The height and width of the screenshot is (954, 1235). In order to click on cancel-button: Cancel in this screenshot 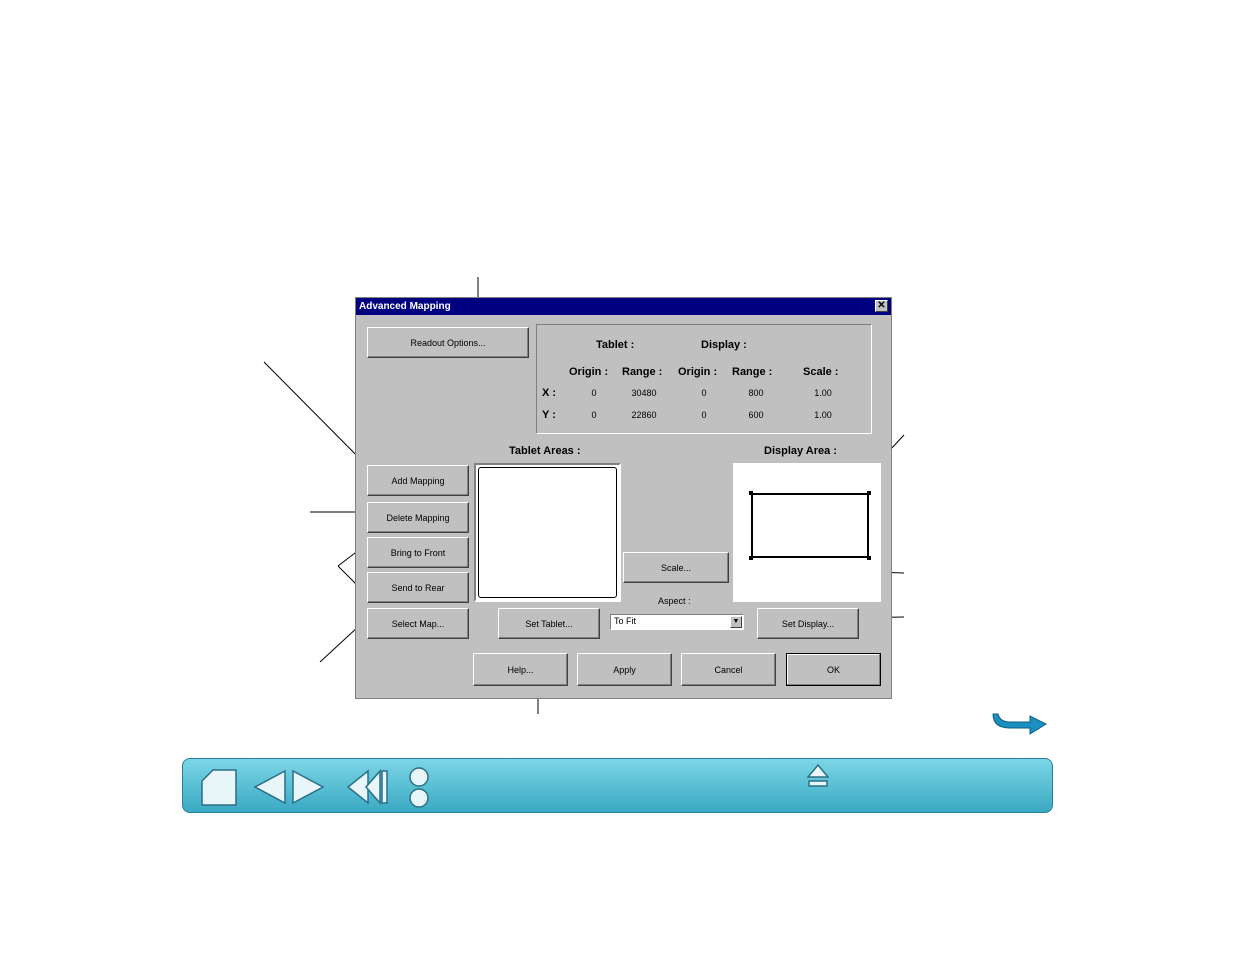, I will do `click(728, 669)`.